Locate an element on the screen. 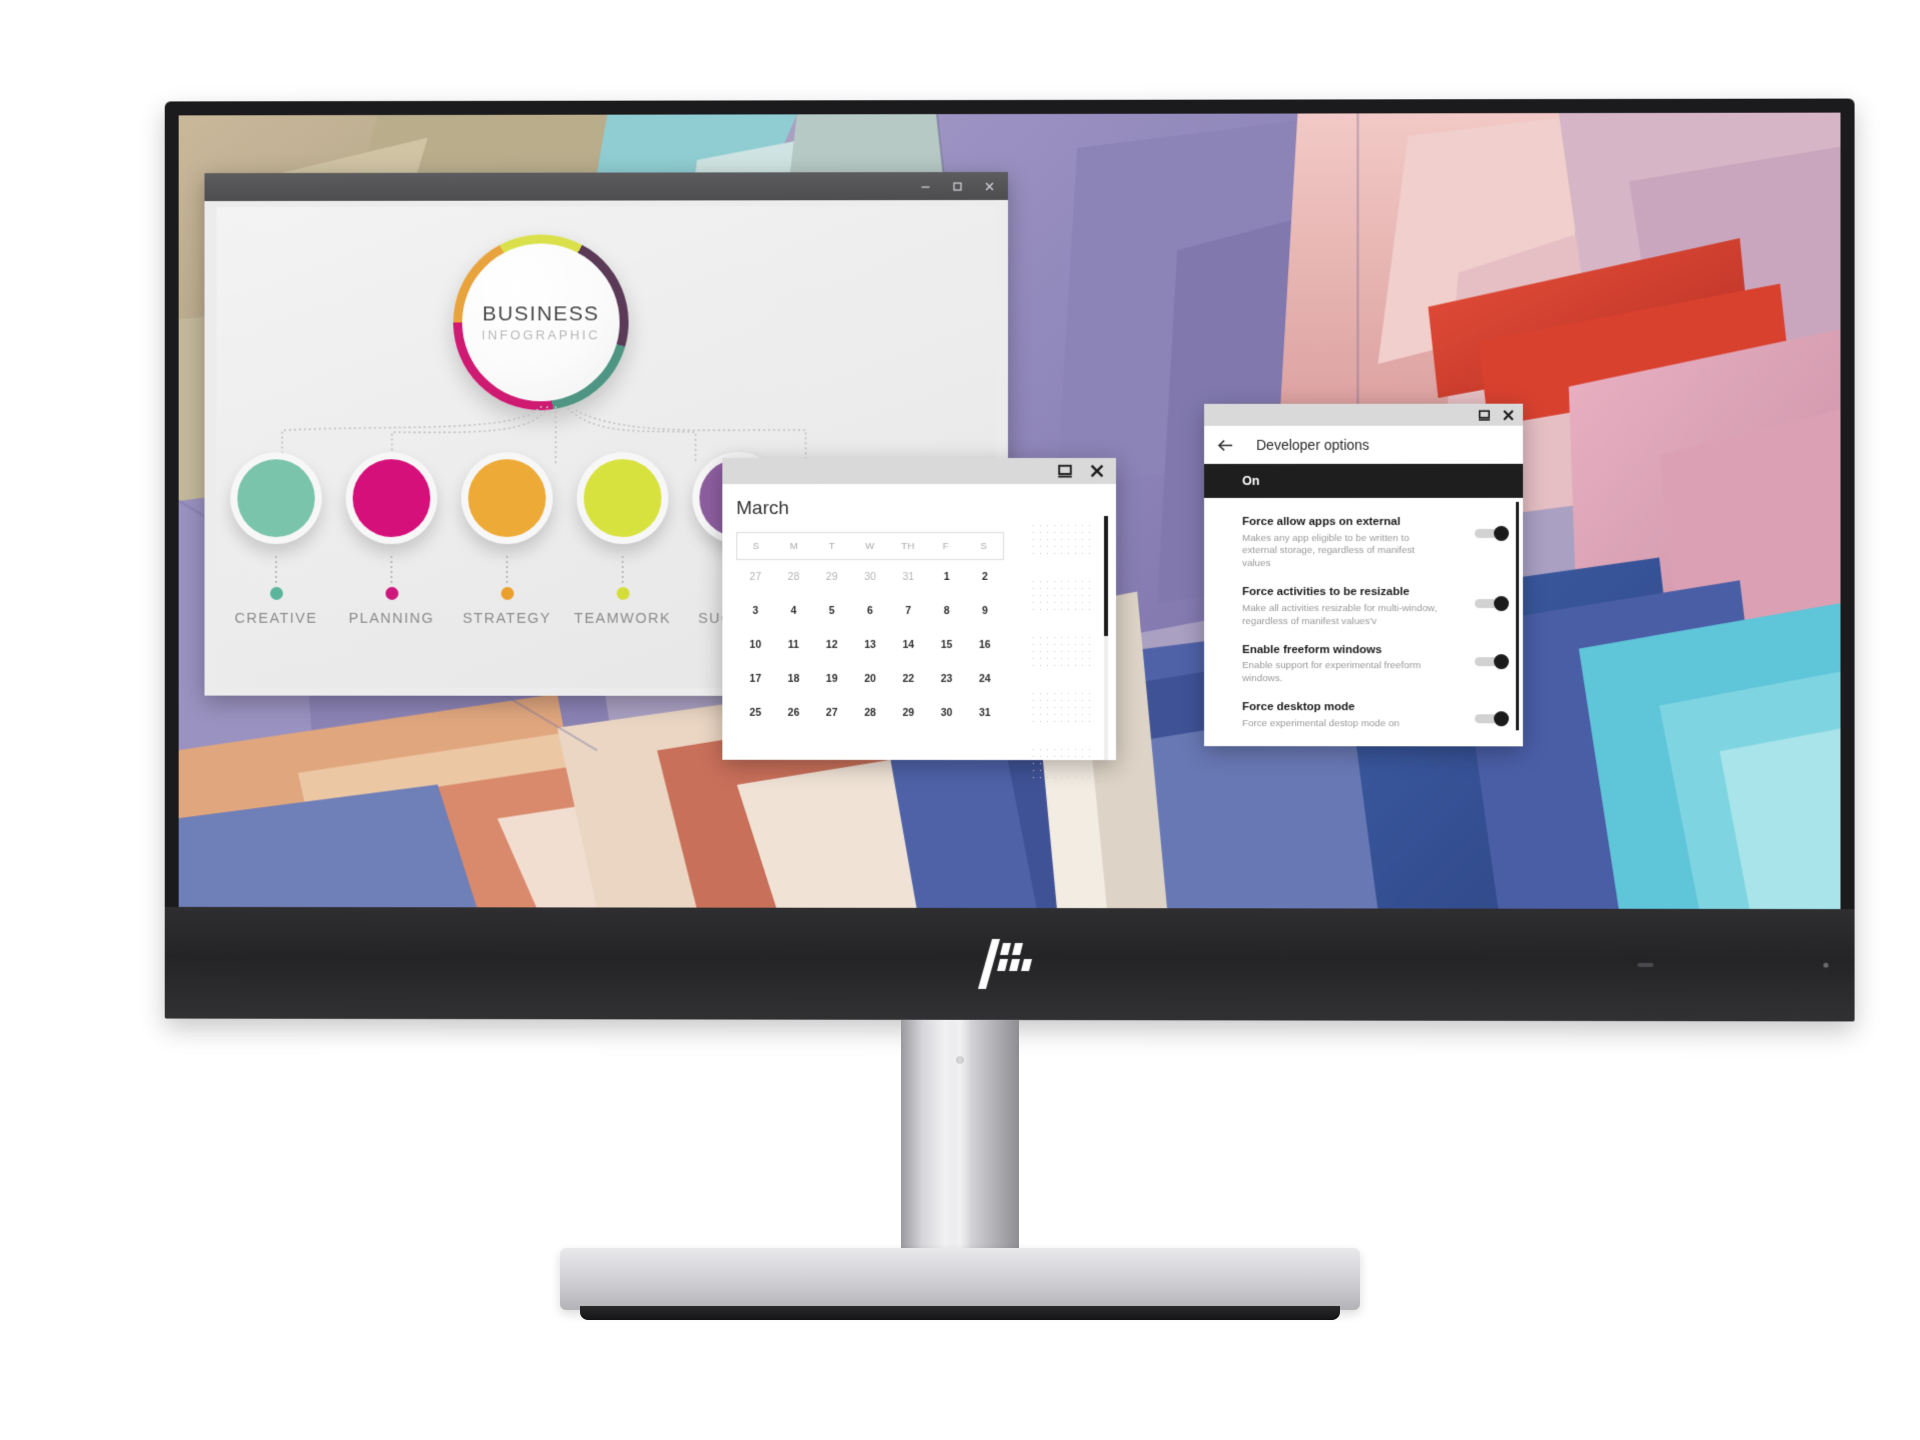 The image size is (1920, 1440). developer-options-header: Developer options is located at coordinates (1363, 444).